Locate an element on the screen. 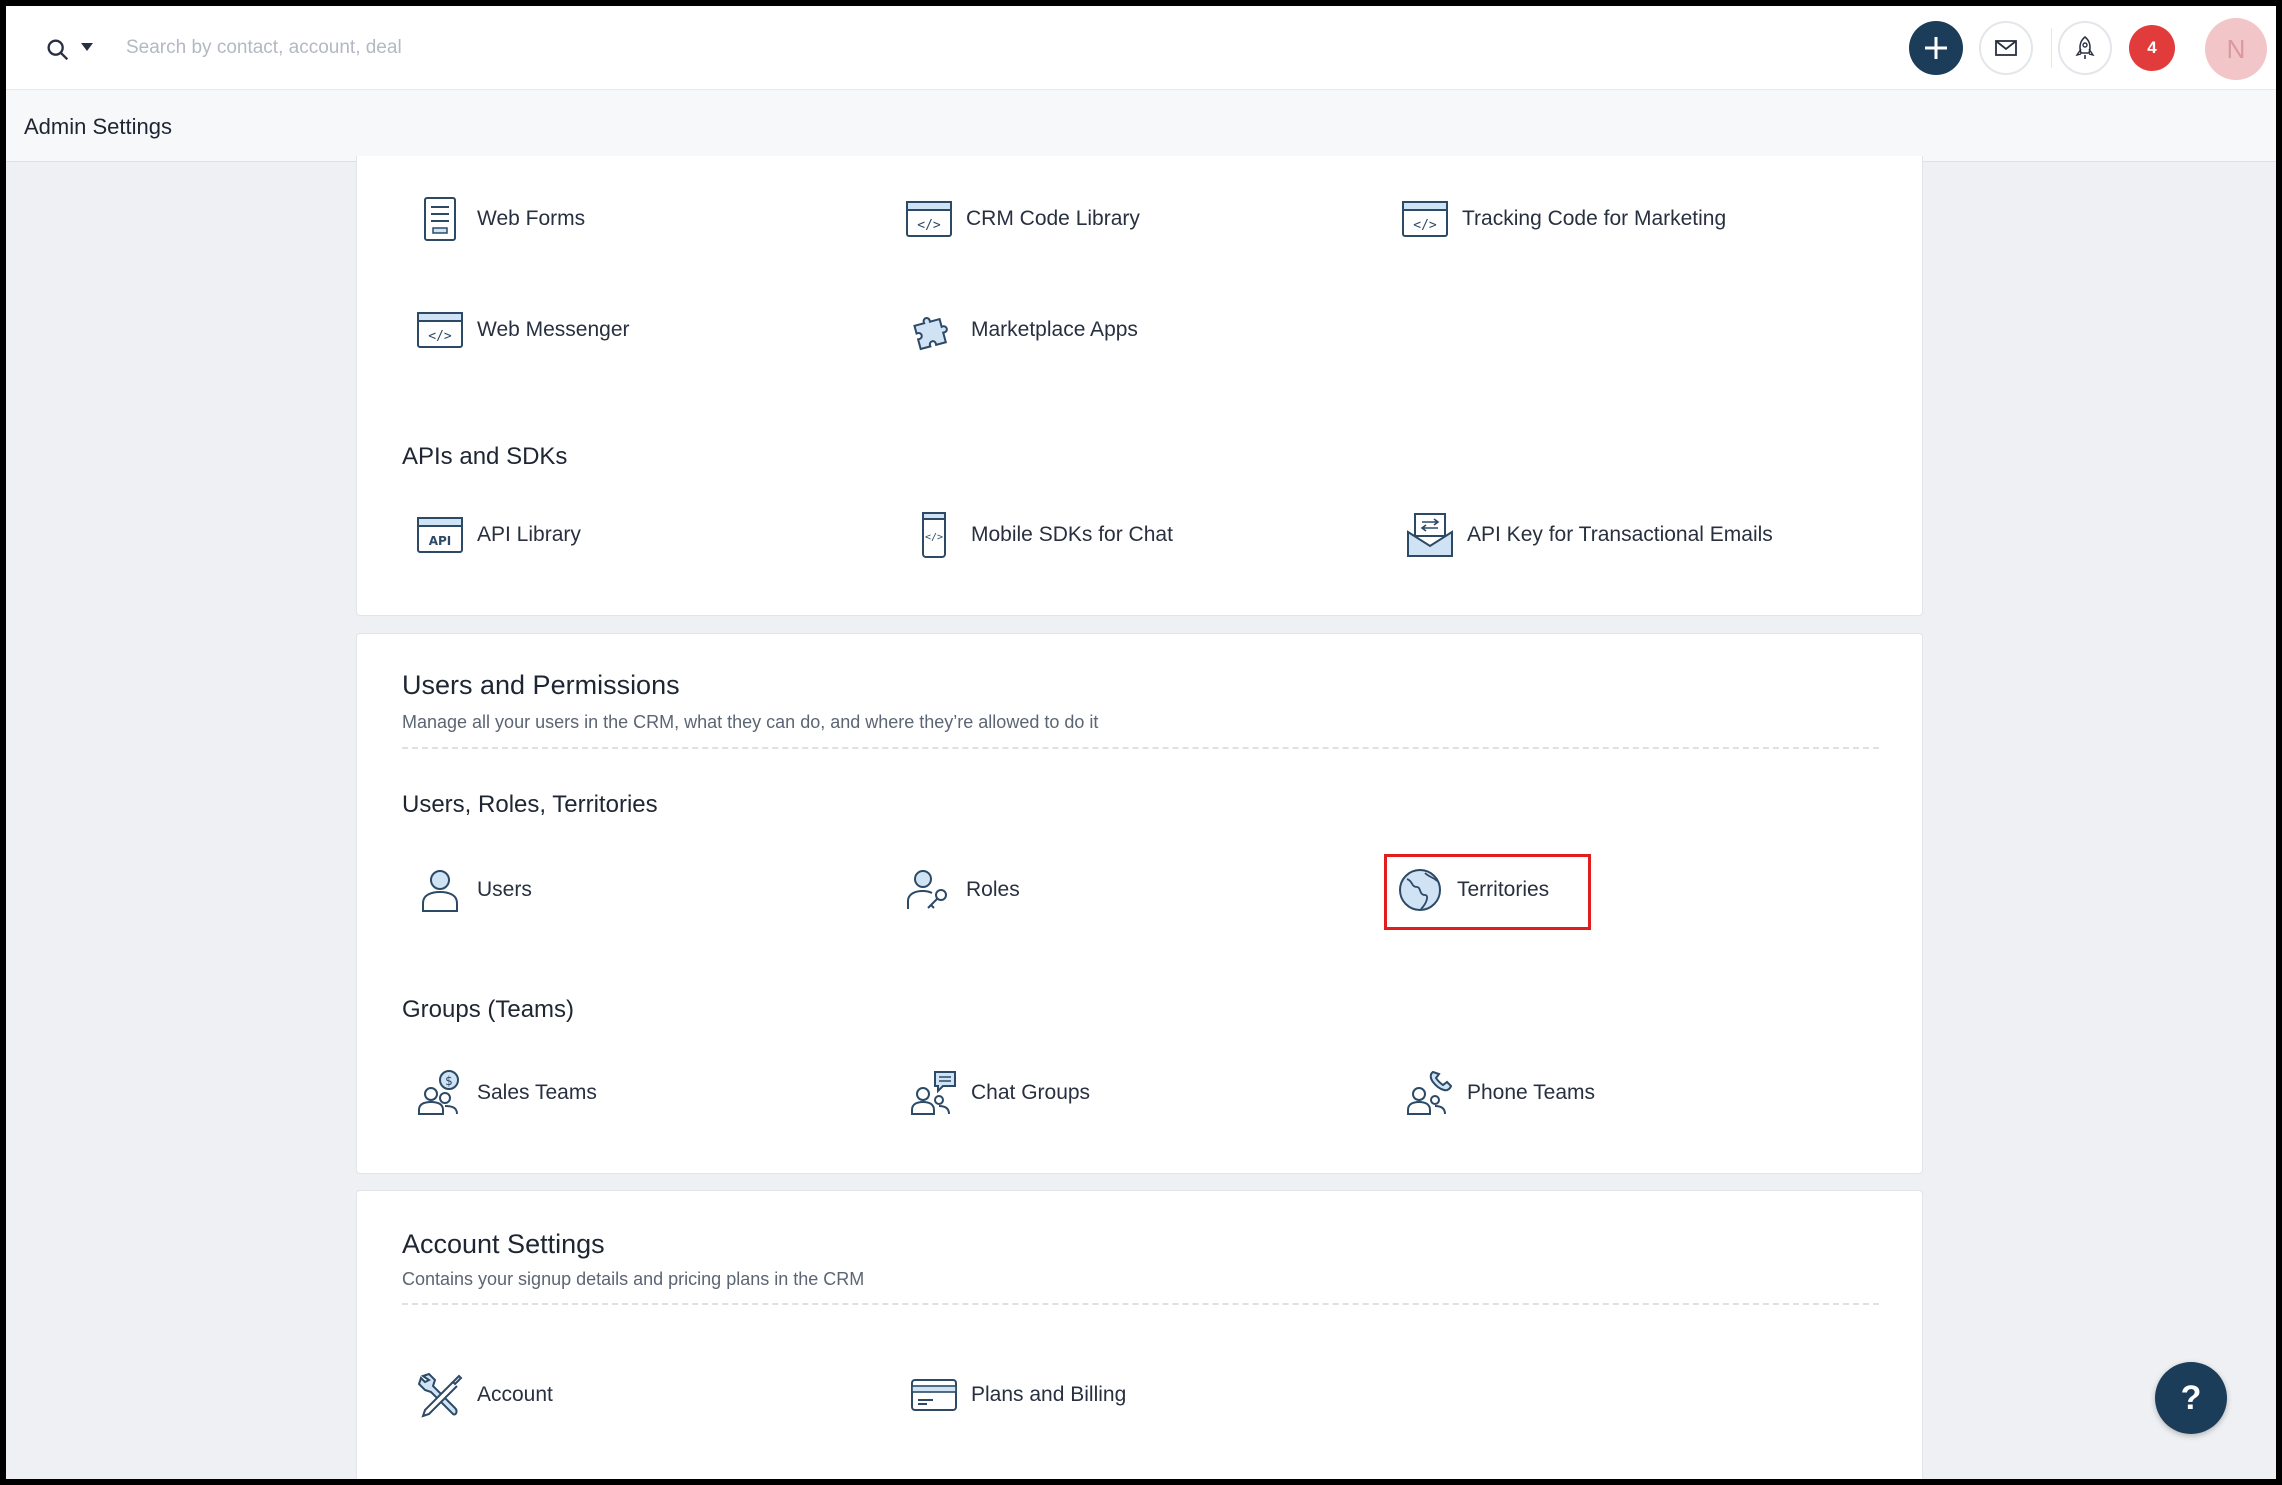  account-label: Account is located at coordinates (515, 1394).